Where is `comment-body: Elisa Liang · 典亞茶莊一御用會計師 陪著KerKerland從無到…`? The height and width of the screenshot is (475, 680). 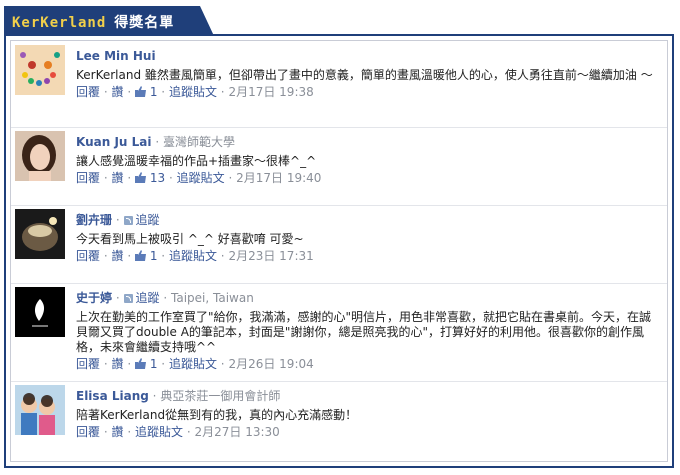 comment-body: Elisa Liang · 典亞茶莊一御用會計師 陪著KerKerland從無到… is located at coordinates (368, 414).